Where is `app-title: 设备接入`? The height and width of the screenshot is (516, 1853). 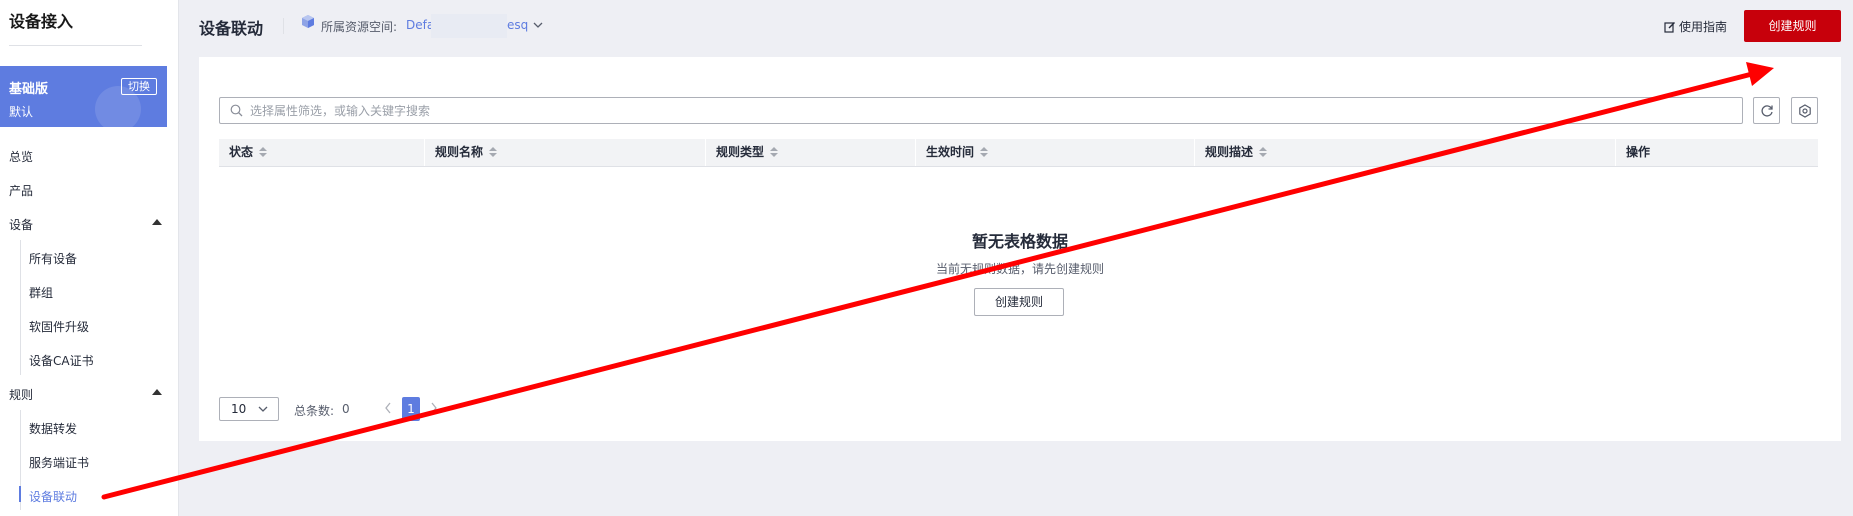
app-title: 设备接入 is located at coordinates (41, 21).